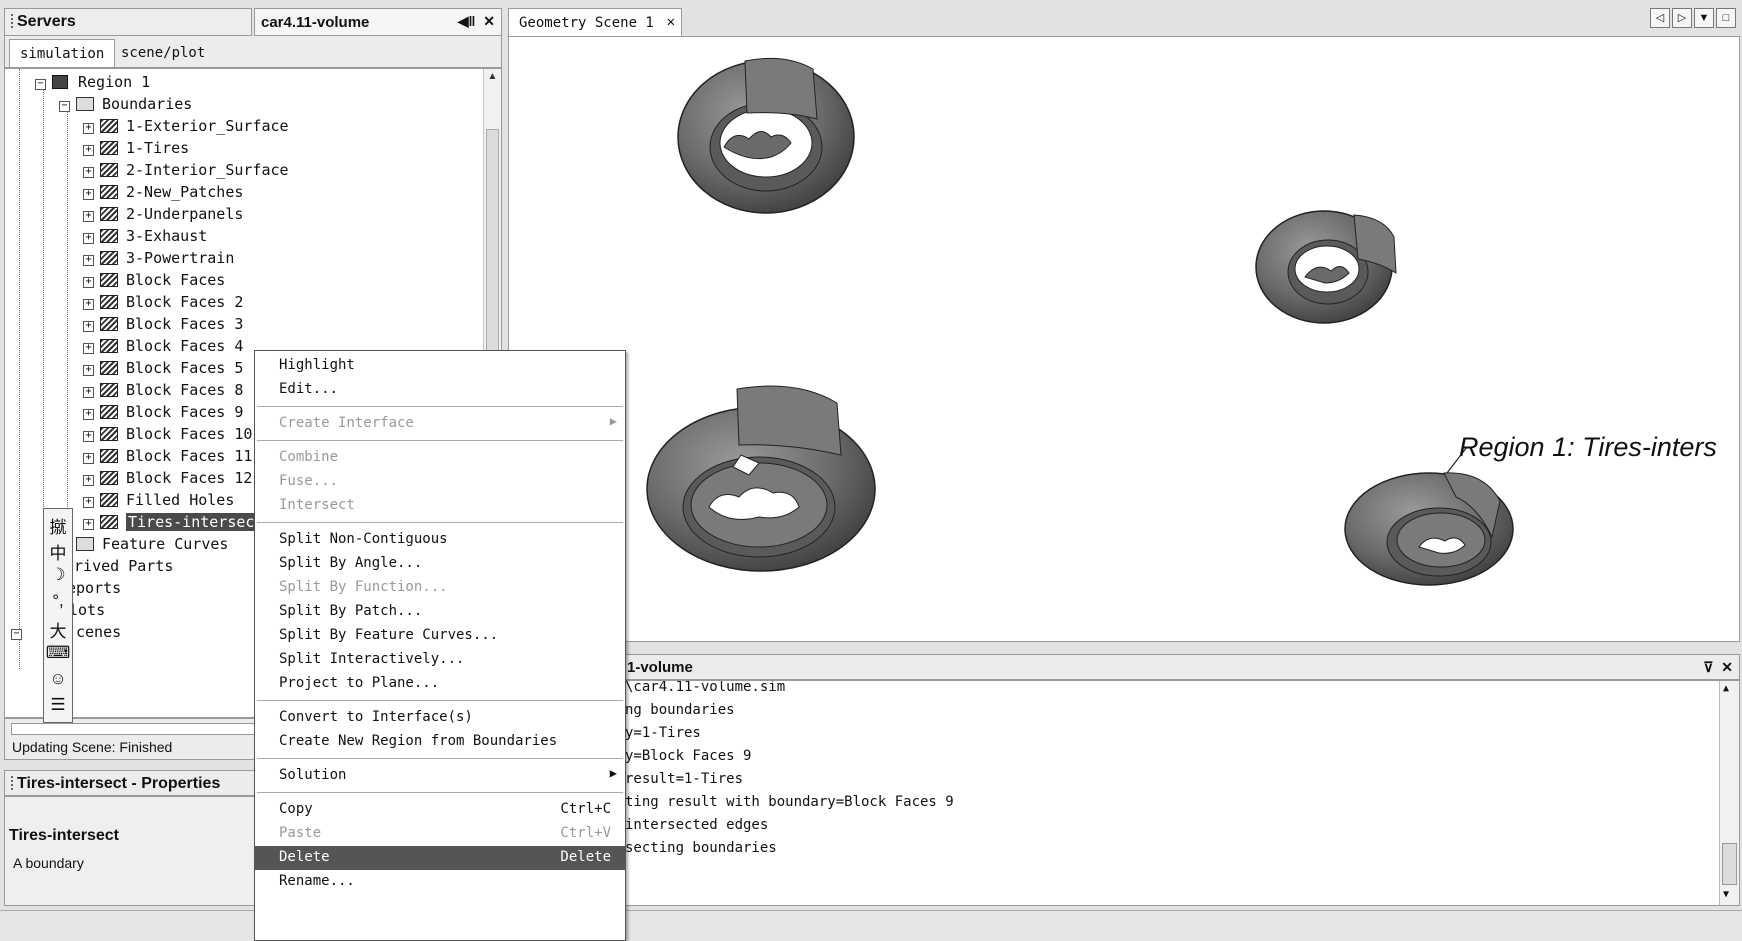 The height and width of the screenshot is (941, 1742). Describe the element at coordinates (440, 366) in the screenshot. I see `menu-item-highlight: Highlight` at that location.